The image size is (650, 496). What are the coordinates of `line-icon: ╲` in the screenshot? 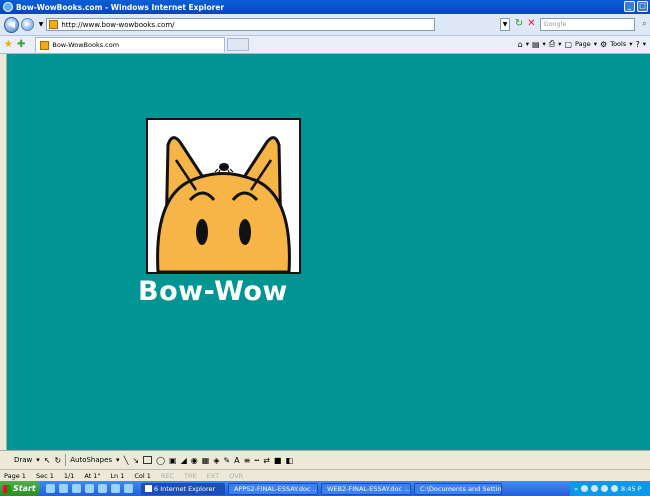 It's located at (126, 460).